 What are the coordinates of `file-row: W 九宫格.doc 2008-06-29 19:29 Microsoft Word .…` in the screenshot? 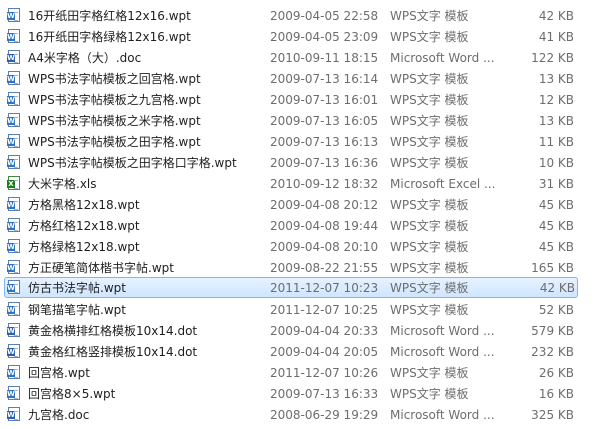 It's located at (300, 414).